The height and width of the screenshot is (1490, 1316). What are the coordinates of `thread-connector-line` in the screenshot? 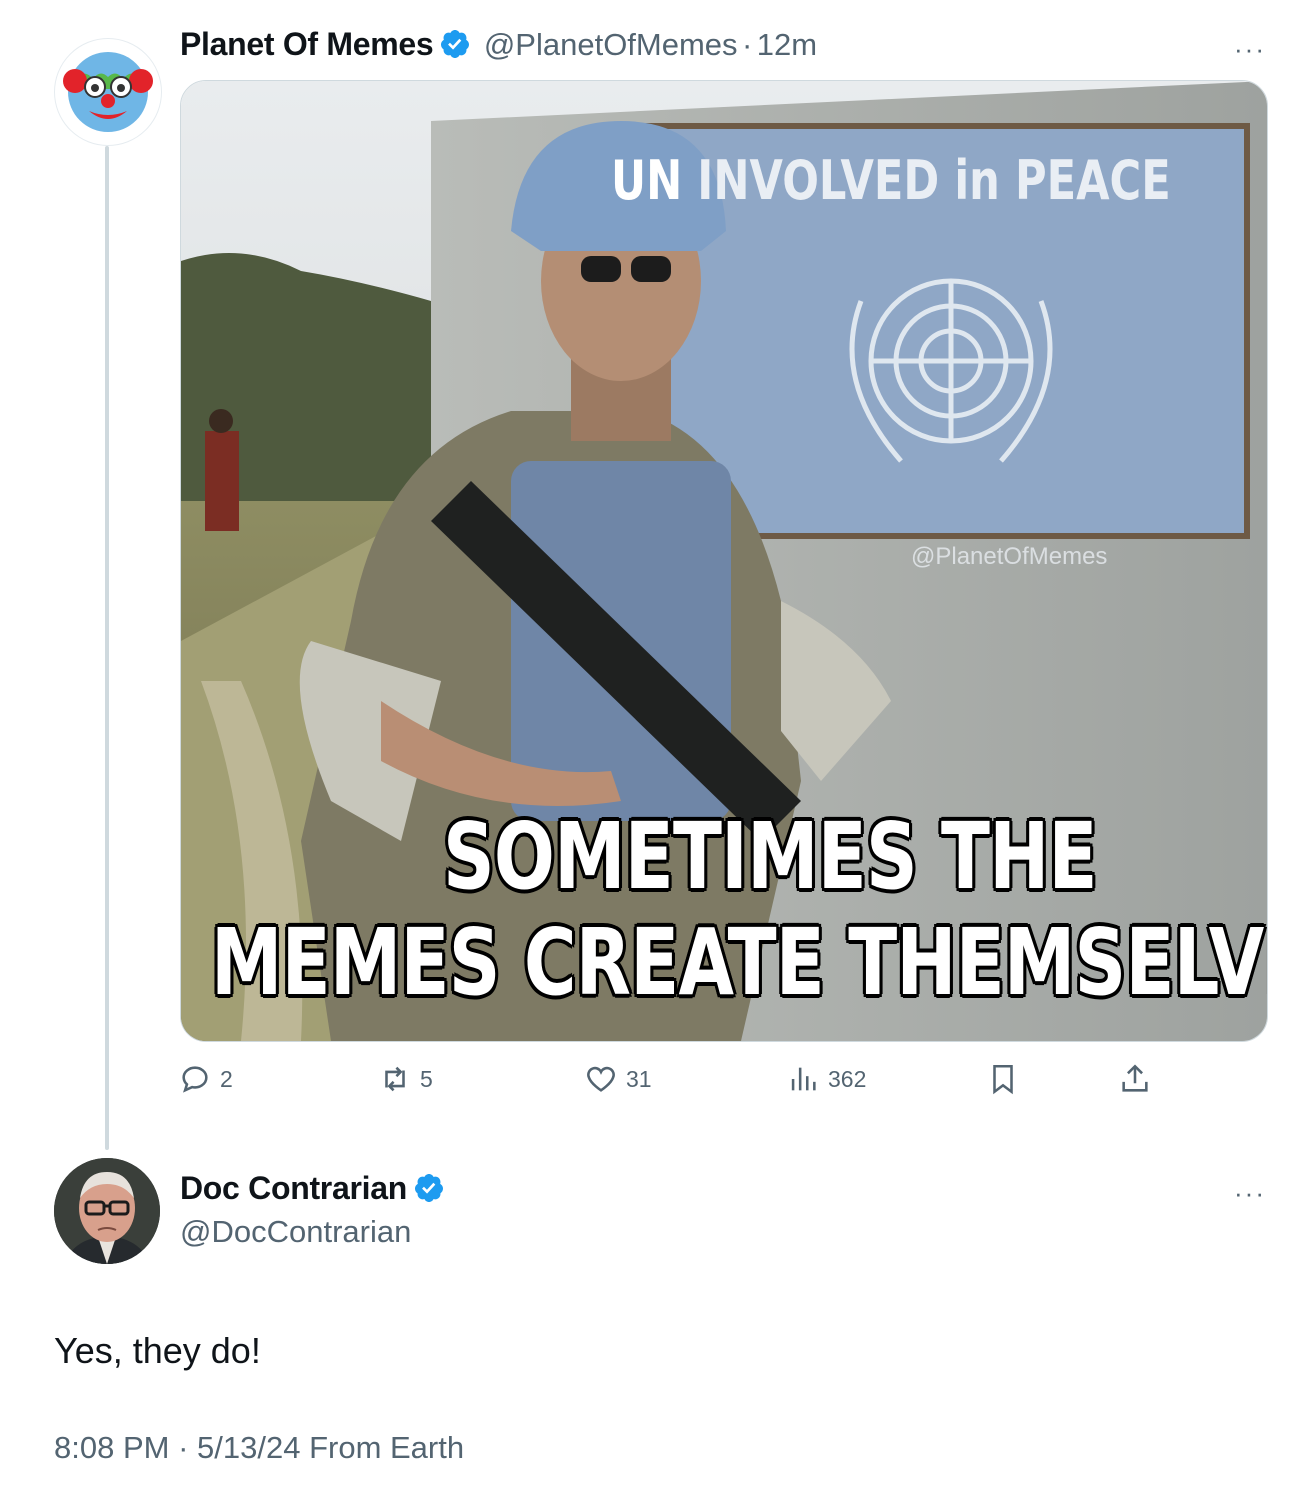 It's located at (107, 648).